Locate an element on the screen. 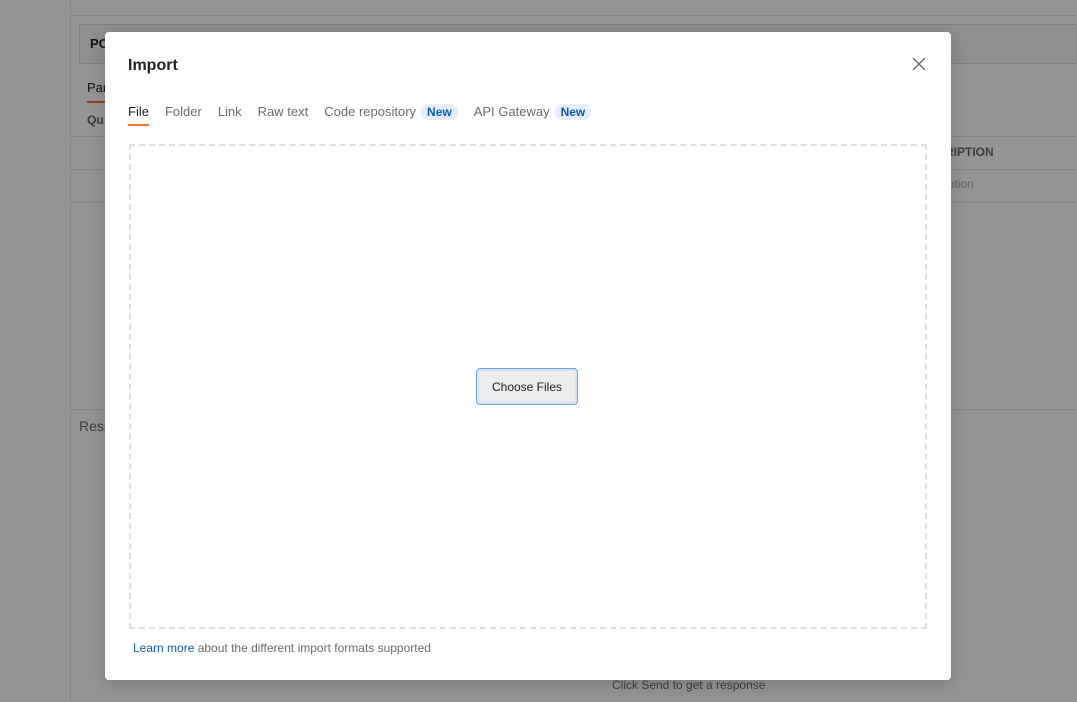 The height and width of the screenshot is (702, 1077). tab-file: File is located at coordinates (138, 115).